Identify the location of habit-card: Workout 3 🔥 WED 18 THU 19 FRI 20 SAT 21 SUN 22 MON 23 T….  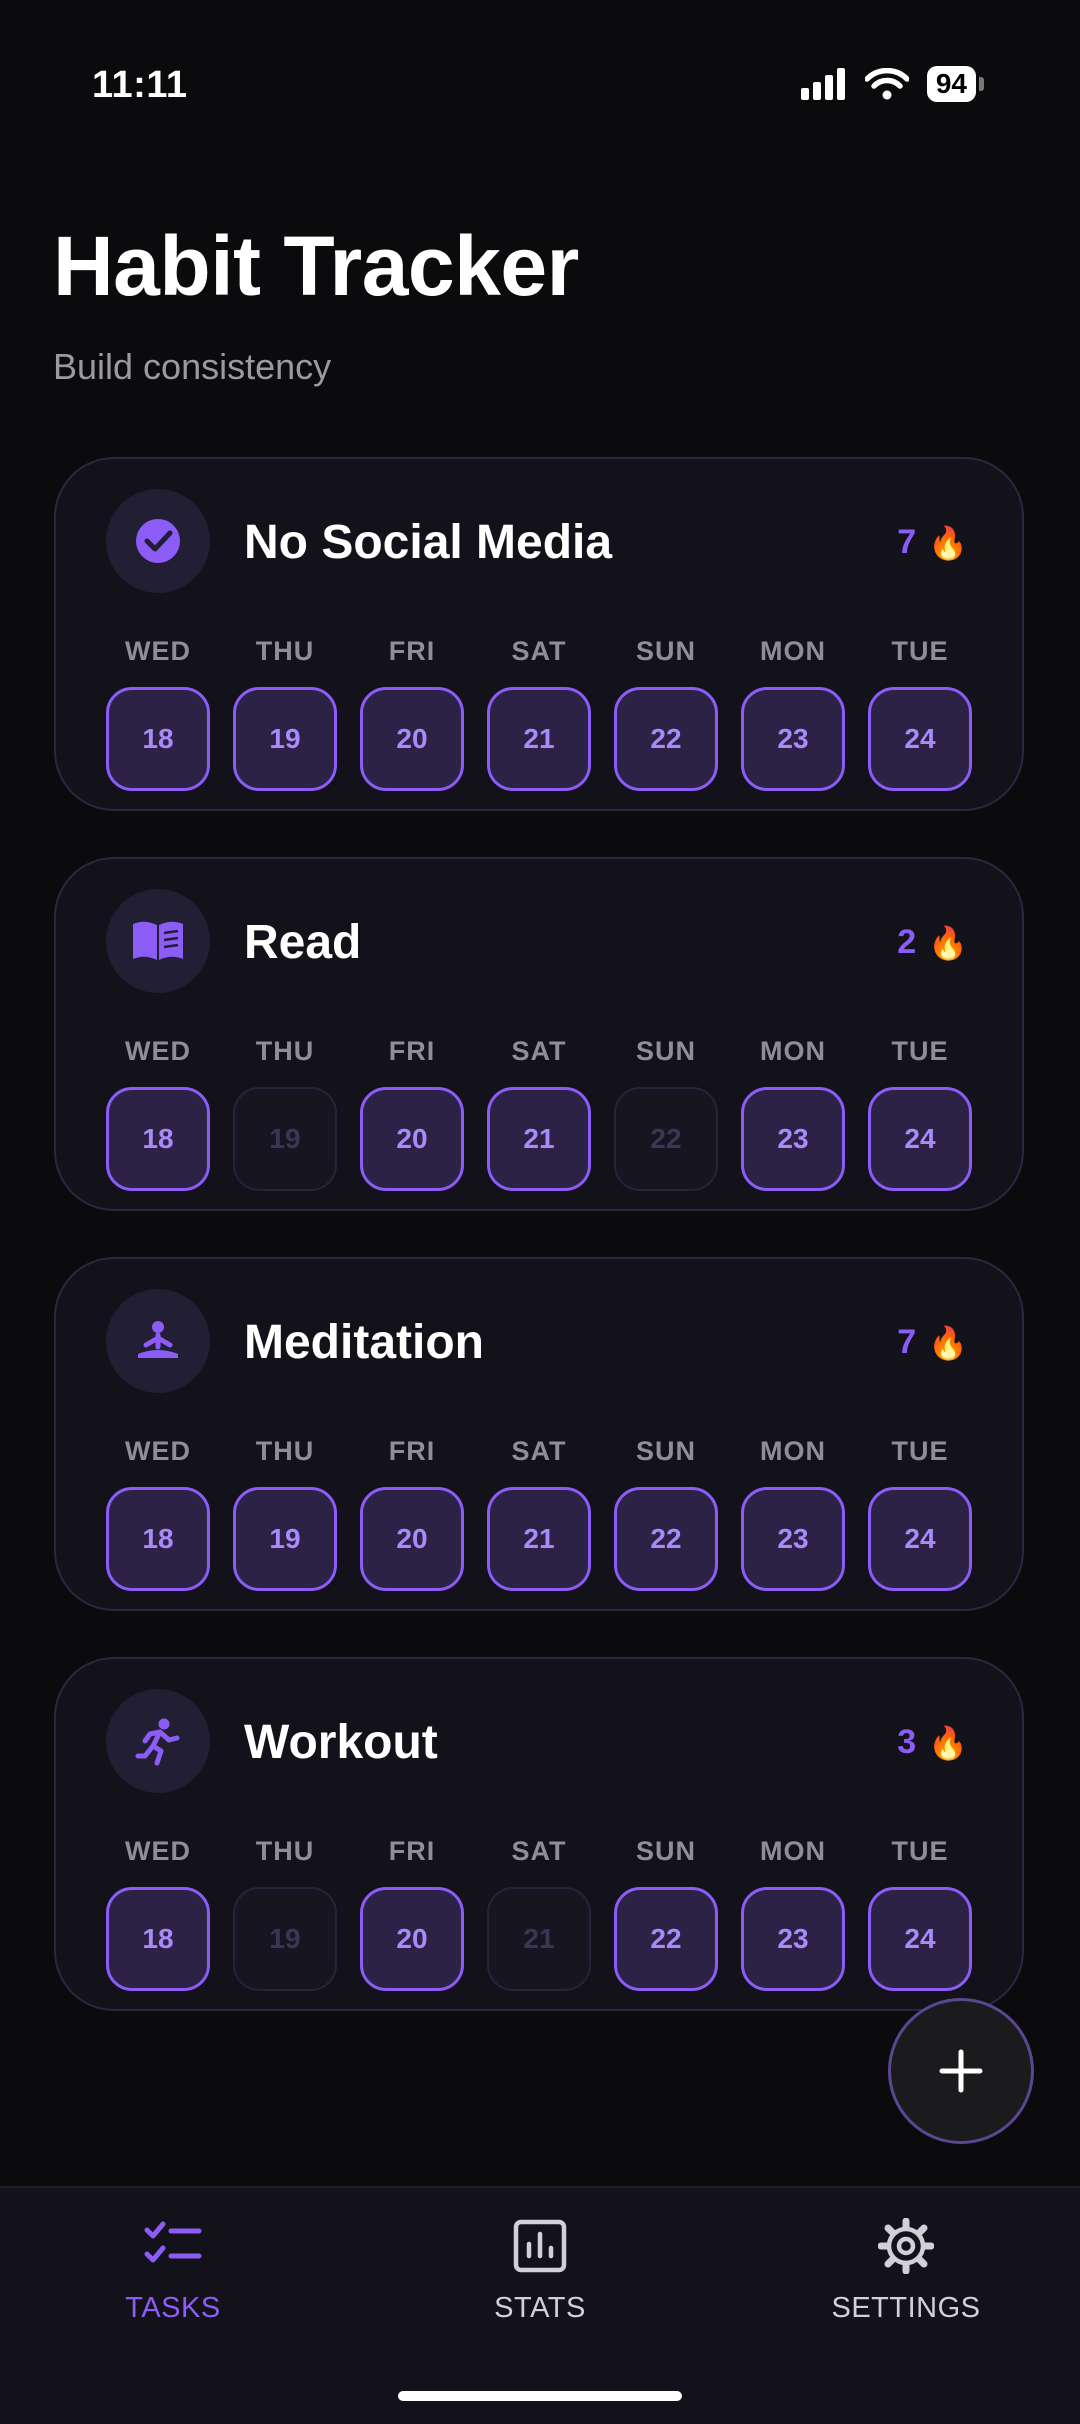
(539, 1834).